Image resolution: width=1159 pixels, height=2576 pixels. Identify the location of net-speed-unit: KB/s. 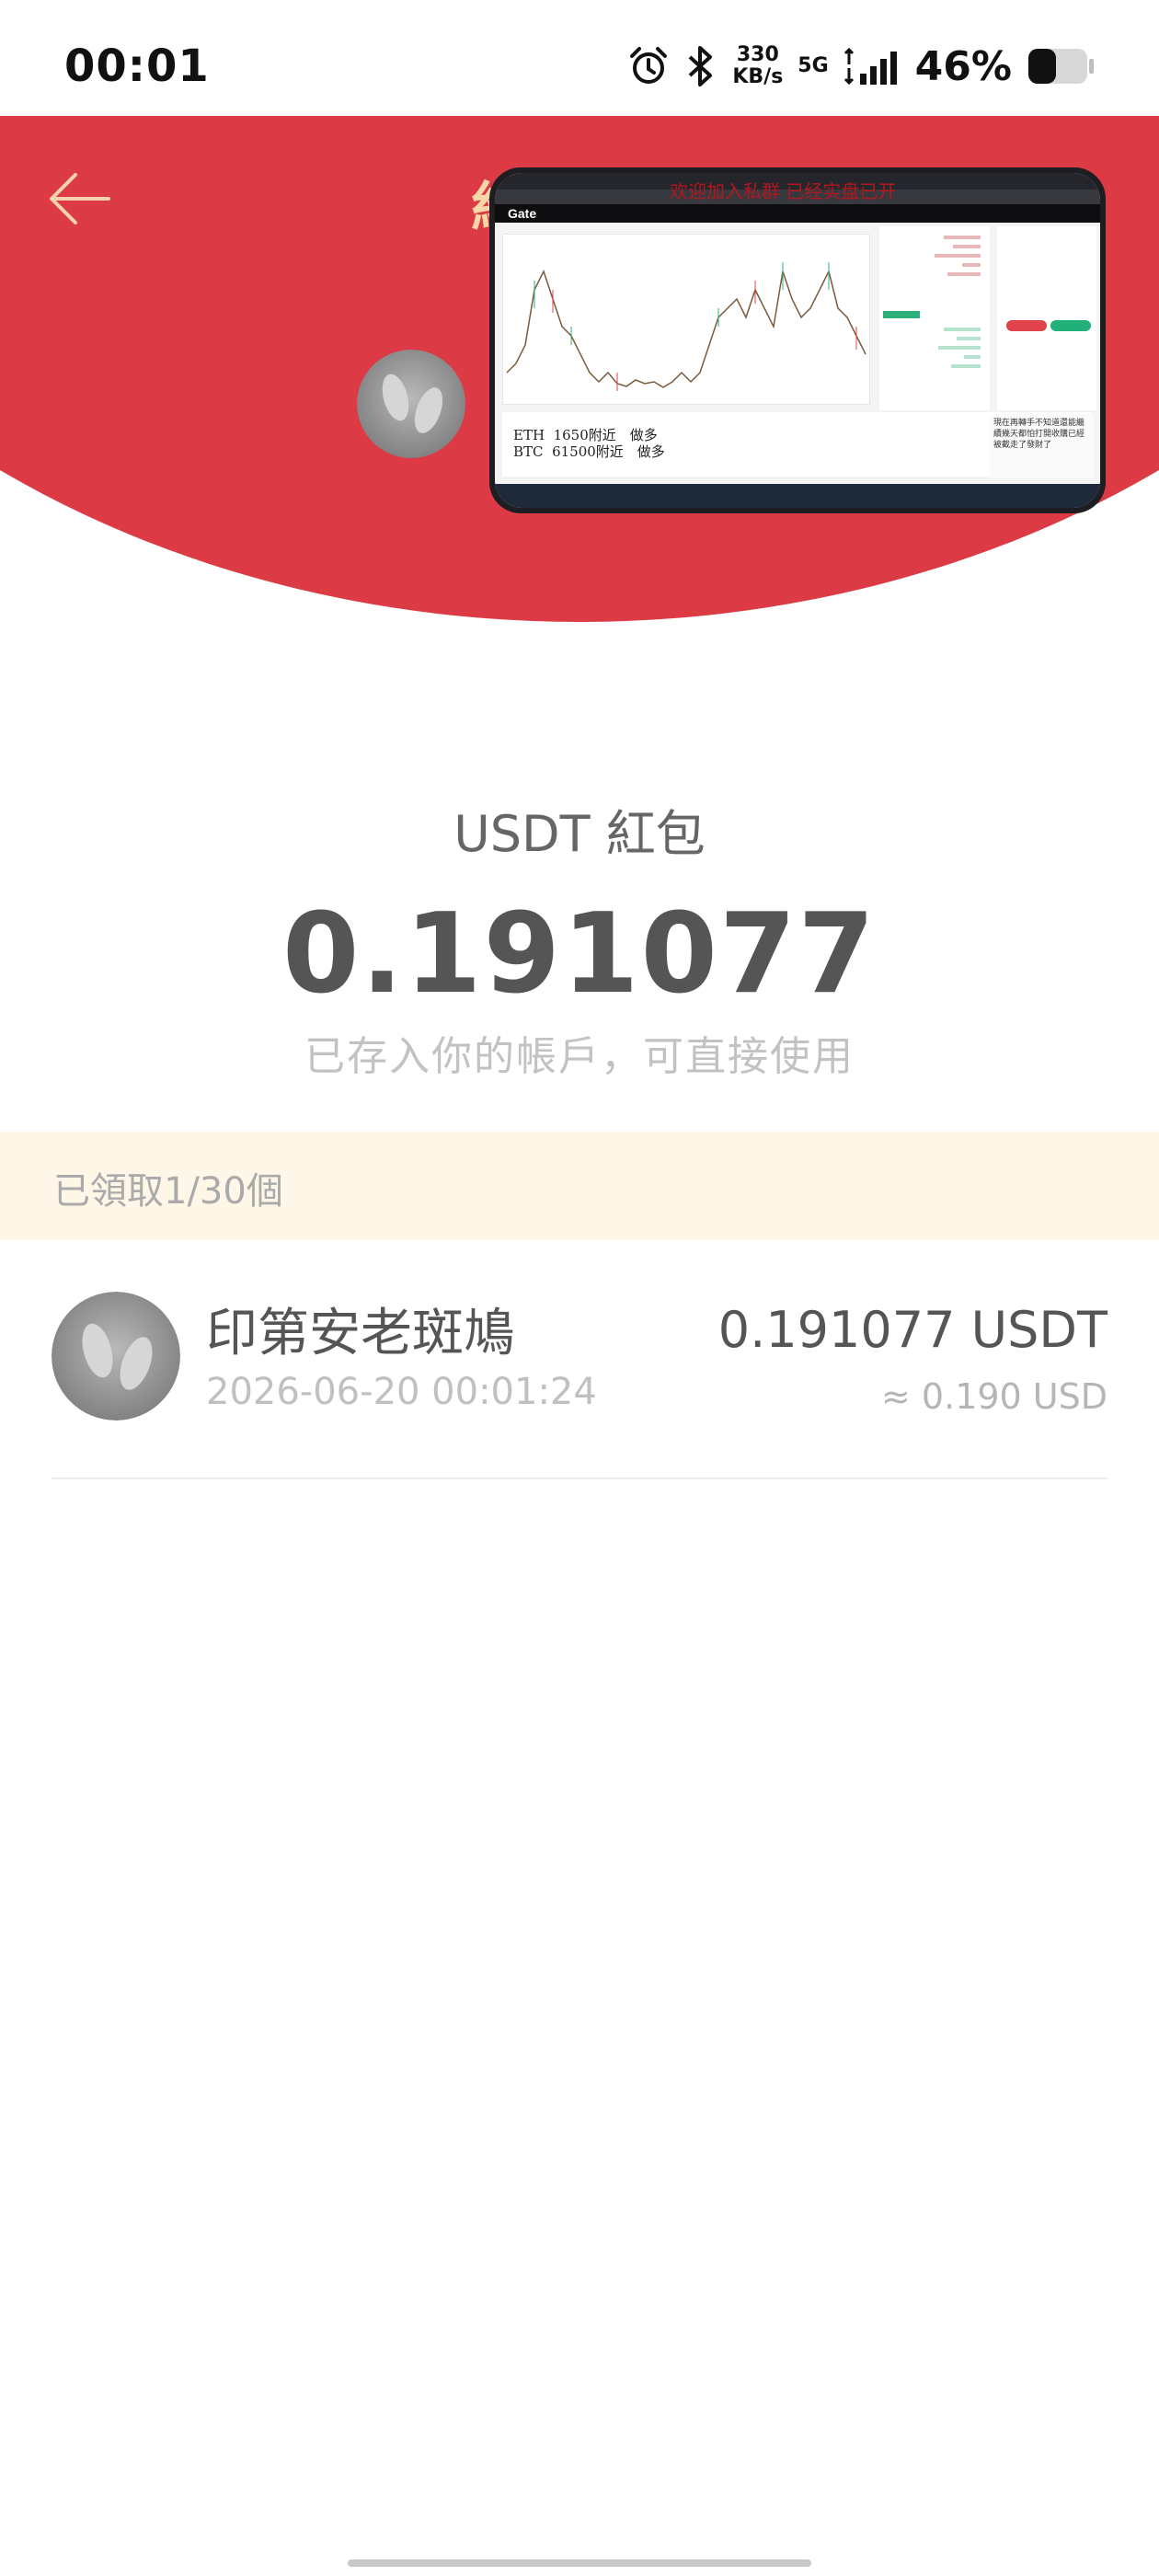
(758, 76).